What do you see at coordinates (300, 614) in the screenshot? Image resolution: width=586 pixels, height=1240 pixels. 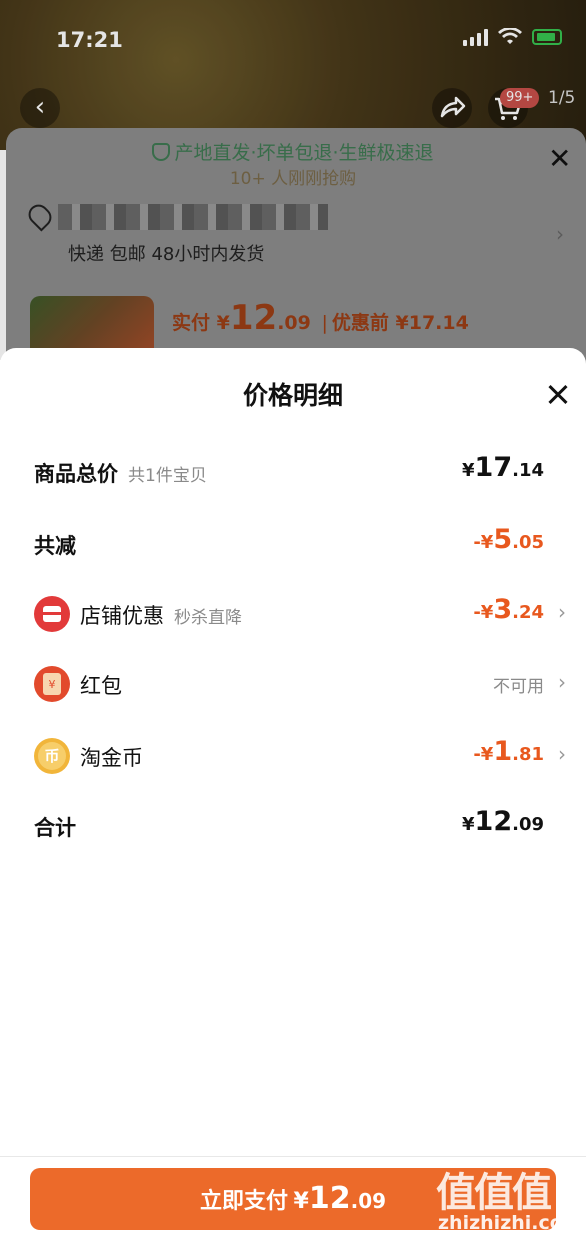 I see `row-shop-discount: 店铺优惠 秒杀直降 -¥3.24 ›` at bounding box center [300, 614].